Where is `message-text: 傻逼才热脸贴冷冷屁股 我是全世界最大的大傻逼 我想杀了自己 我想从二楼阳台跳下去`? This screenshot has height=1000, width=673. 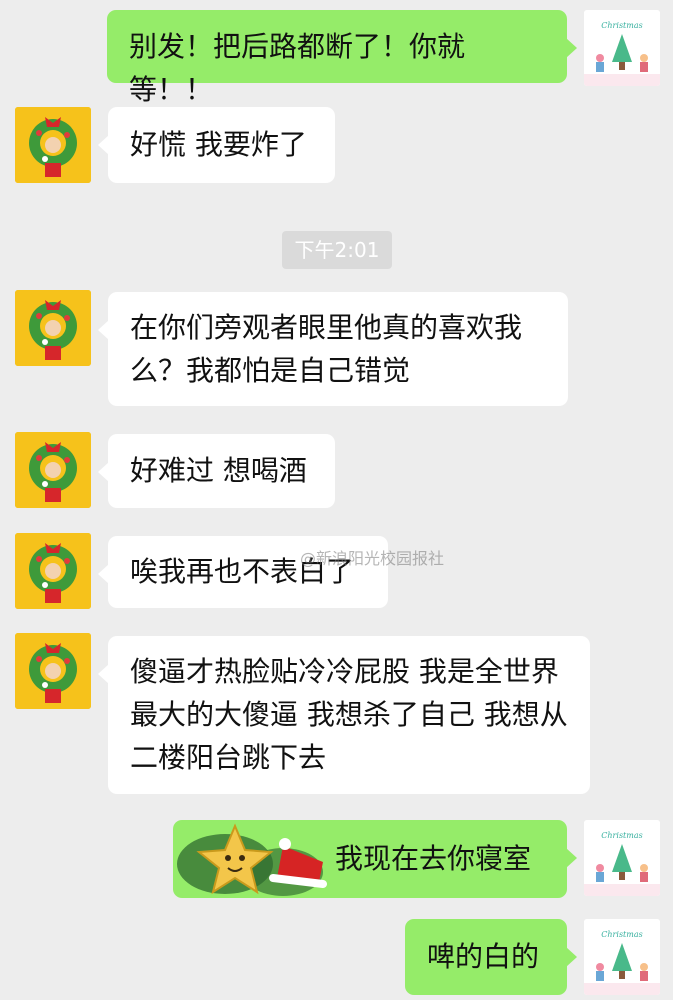 message-text: 傻逼才热脸贴冷冷屁股 我是全世界最大的大傻逼 我想杀了自己 我想从二楼阳台跳下去 is located at coordinates (349, 714).